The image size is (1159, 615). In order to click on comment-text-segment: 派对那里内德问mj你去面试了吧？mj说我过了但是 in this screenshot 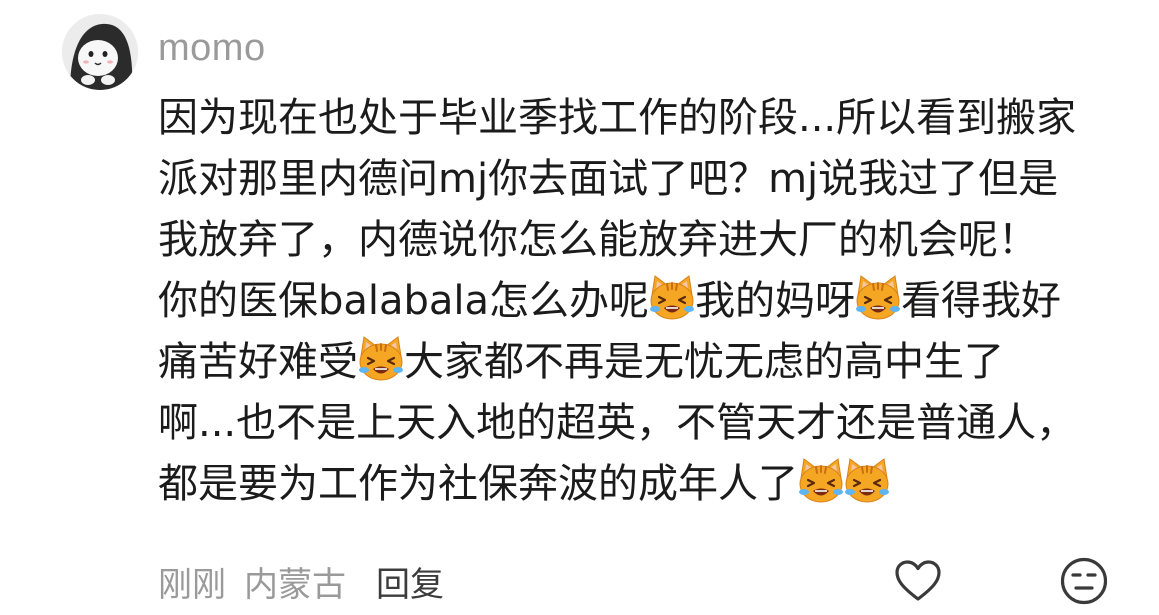, I will do `click(608, 179)`.